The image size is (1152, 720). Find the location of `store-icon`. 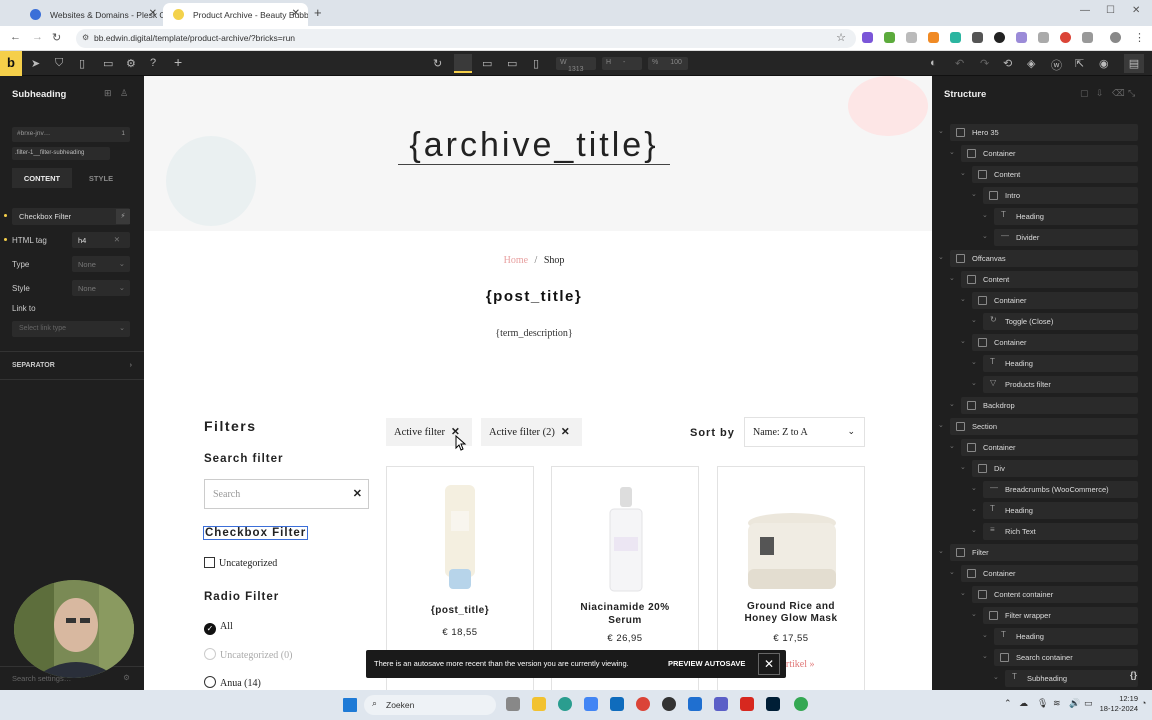

store-icon is located at coordinates (591, 704).